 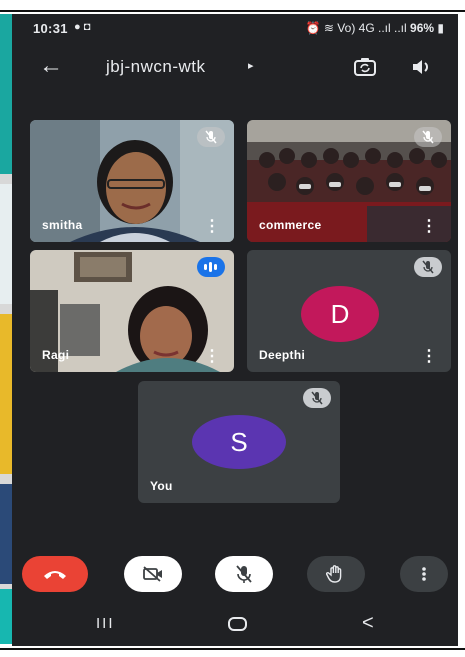 I want to click on end-call-icon, so click(x=55, y=575).